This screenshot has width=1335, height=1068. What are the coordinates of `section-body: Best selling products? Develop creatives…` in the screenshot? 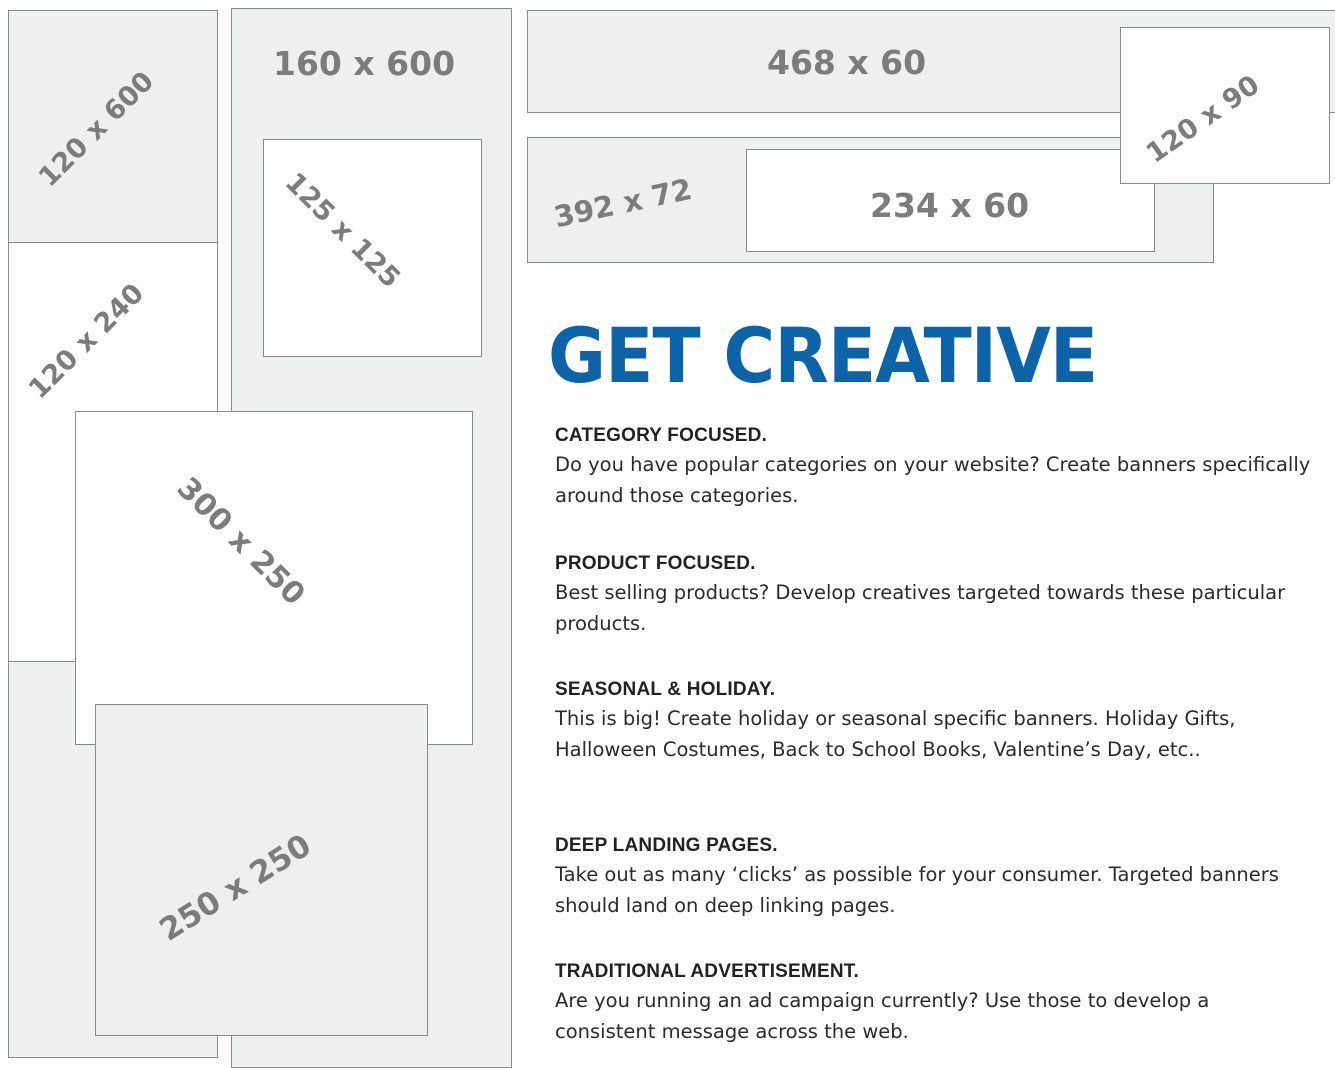 It's located at (920, 608).